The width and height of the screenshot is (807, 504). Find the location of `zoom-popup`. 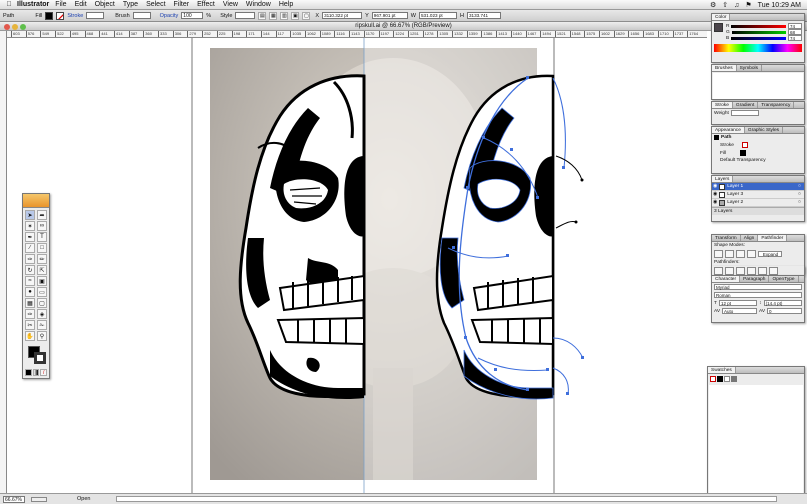

zoom-popup is located at coordinates (39, 499).